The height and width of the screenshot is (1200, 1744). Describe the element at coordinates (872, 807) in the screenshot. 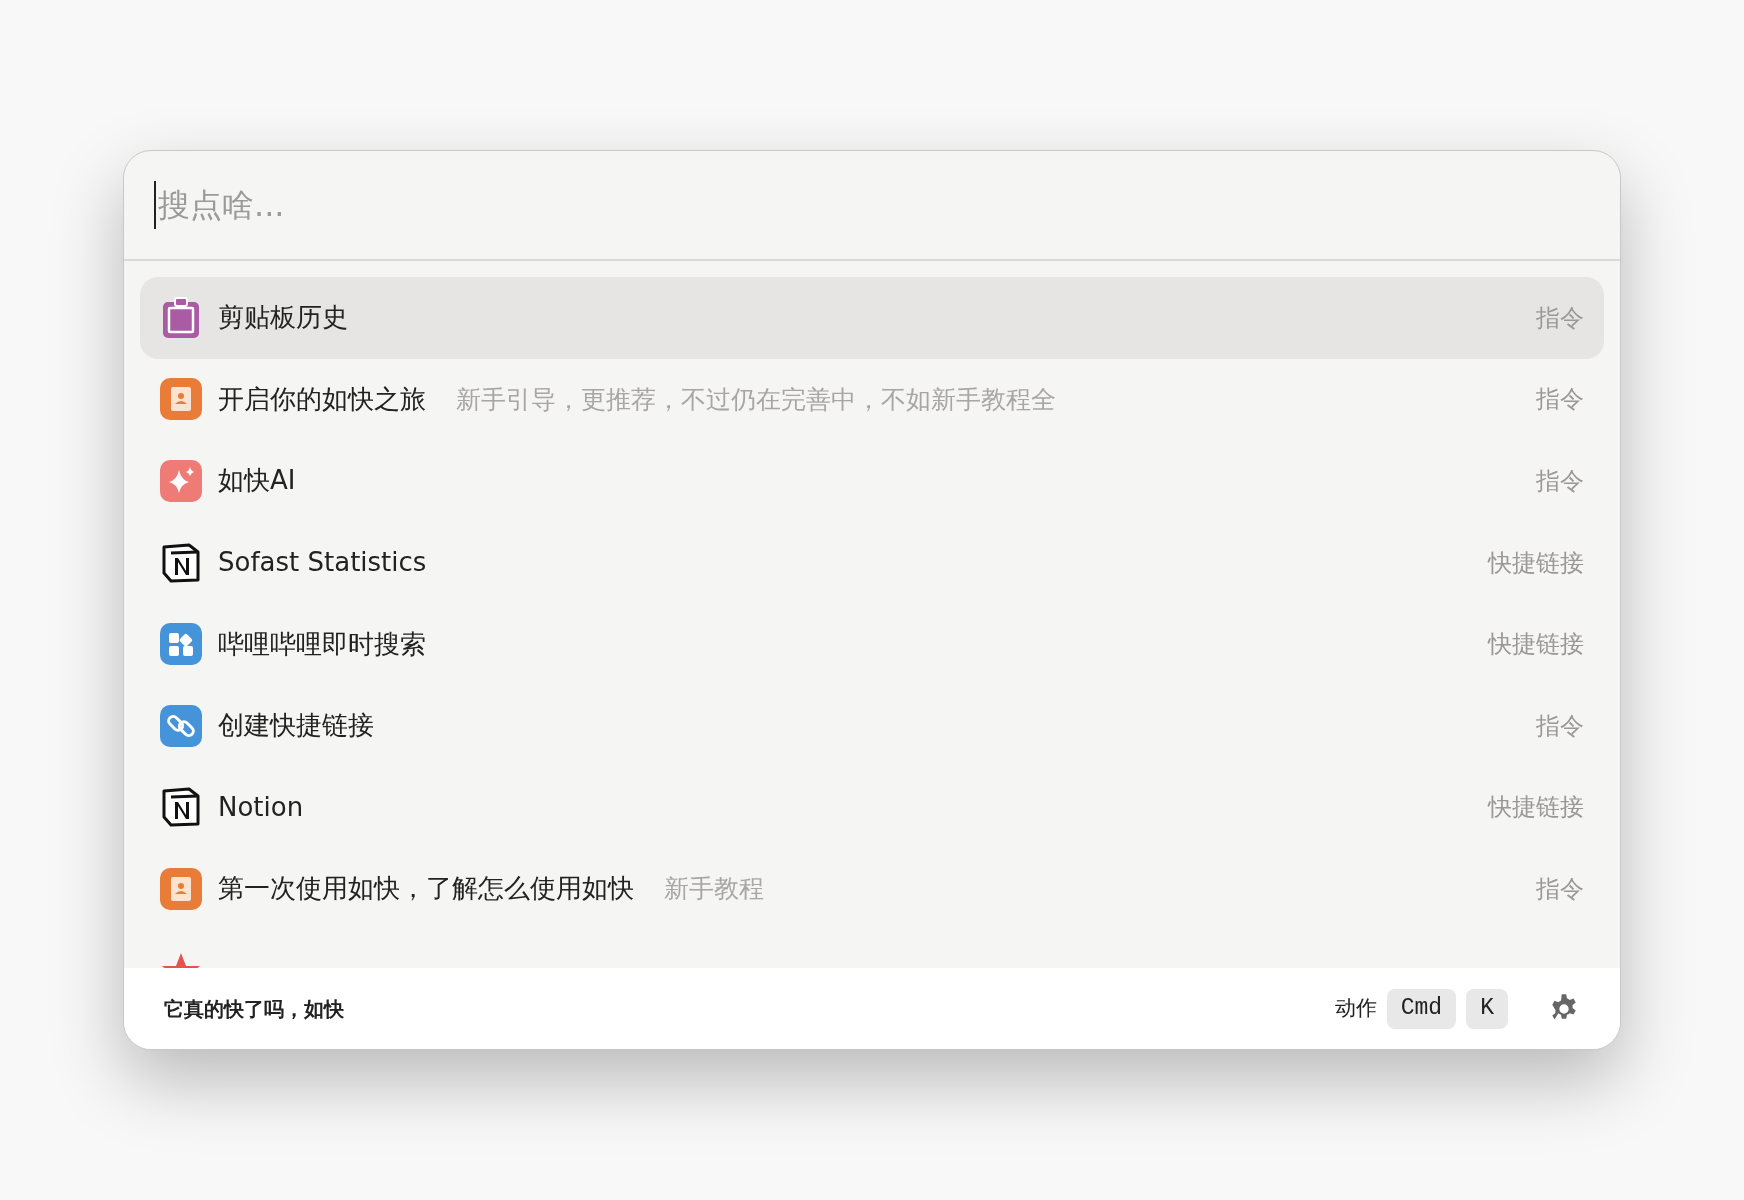

I see `result-item: Notion 快捷链接` at that location.